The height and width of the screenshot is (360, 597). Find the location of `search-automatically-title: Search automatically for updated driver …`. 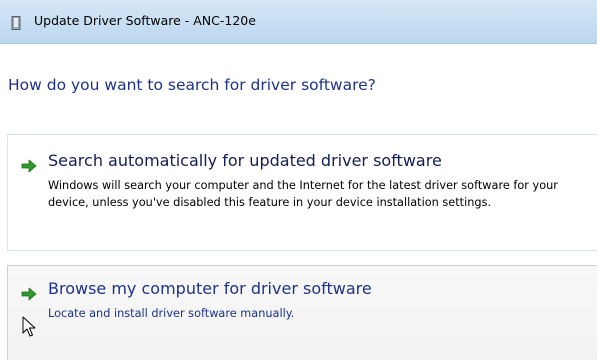

search-automatically-title: Search automatically for updated driver … is located at coordinates (245, 160).